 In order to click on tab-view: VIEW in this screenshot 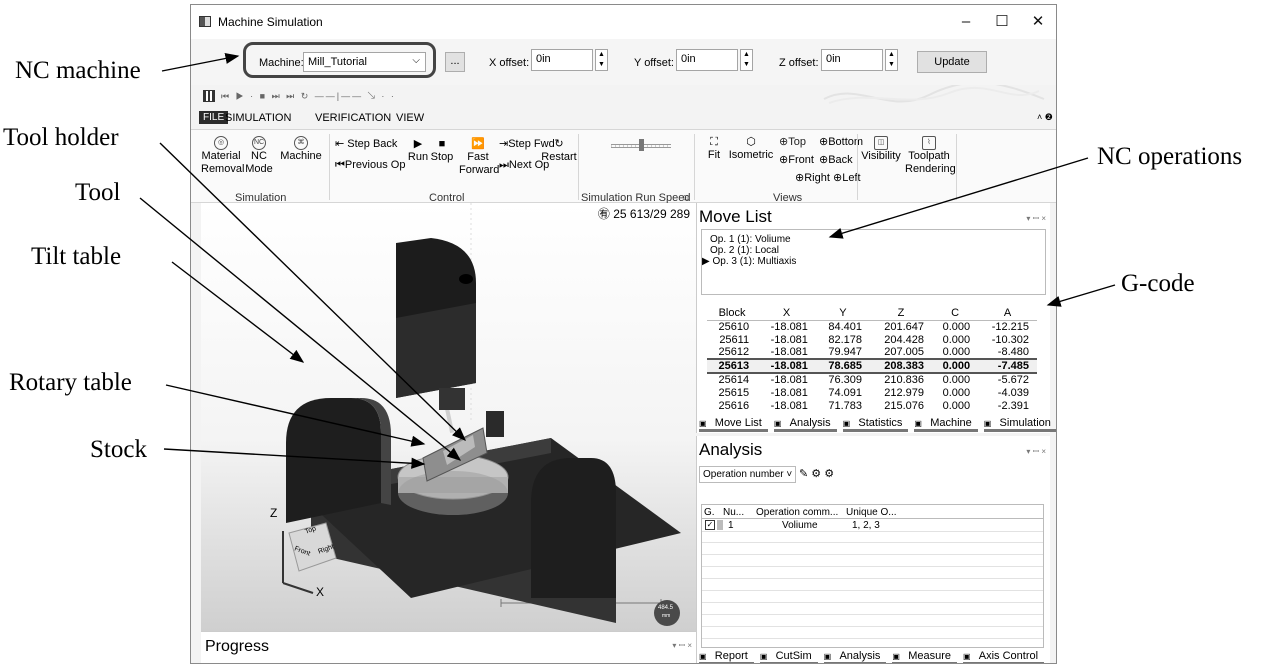, I will do `click(410, 118)`.